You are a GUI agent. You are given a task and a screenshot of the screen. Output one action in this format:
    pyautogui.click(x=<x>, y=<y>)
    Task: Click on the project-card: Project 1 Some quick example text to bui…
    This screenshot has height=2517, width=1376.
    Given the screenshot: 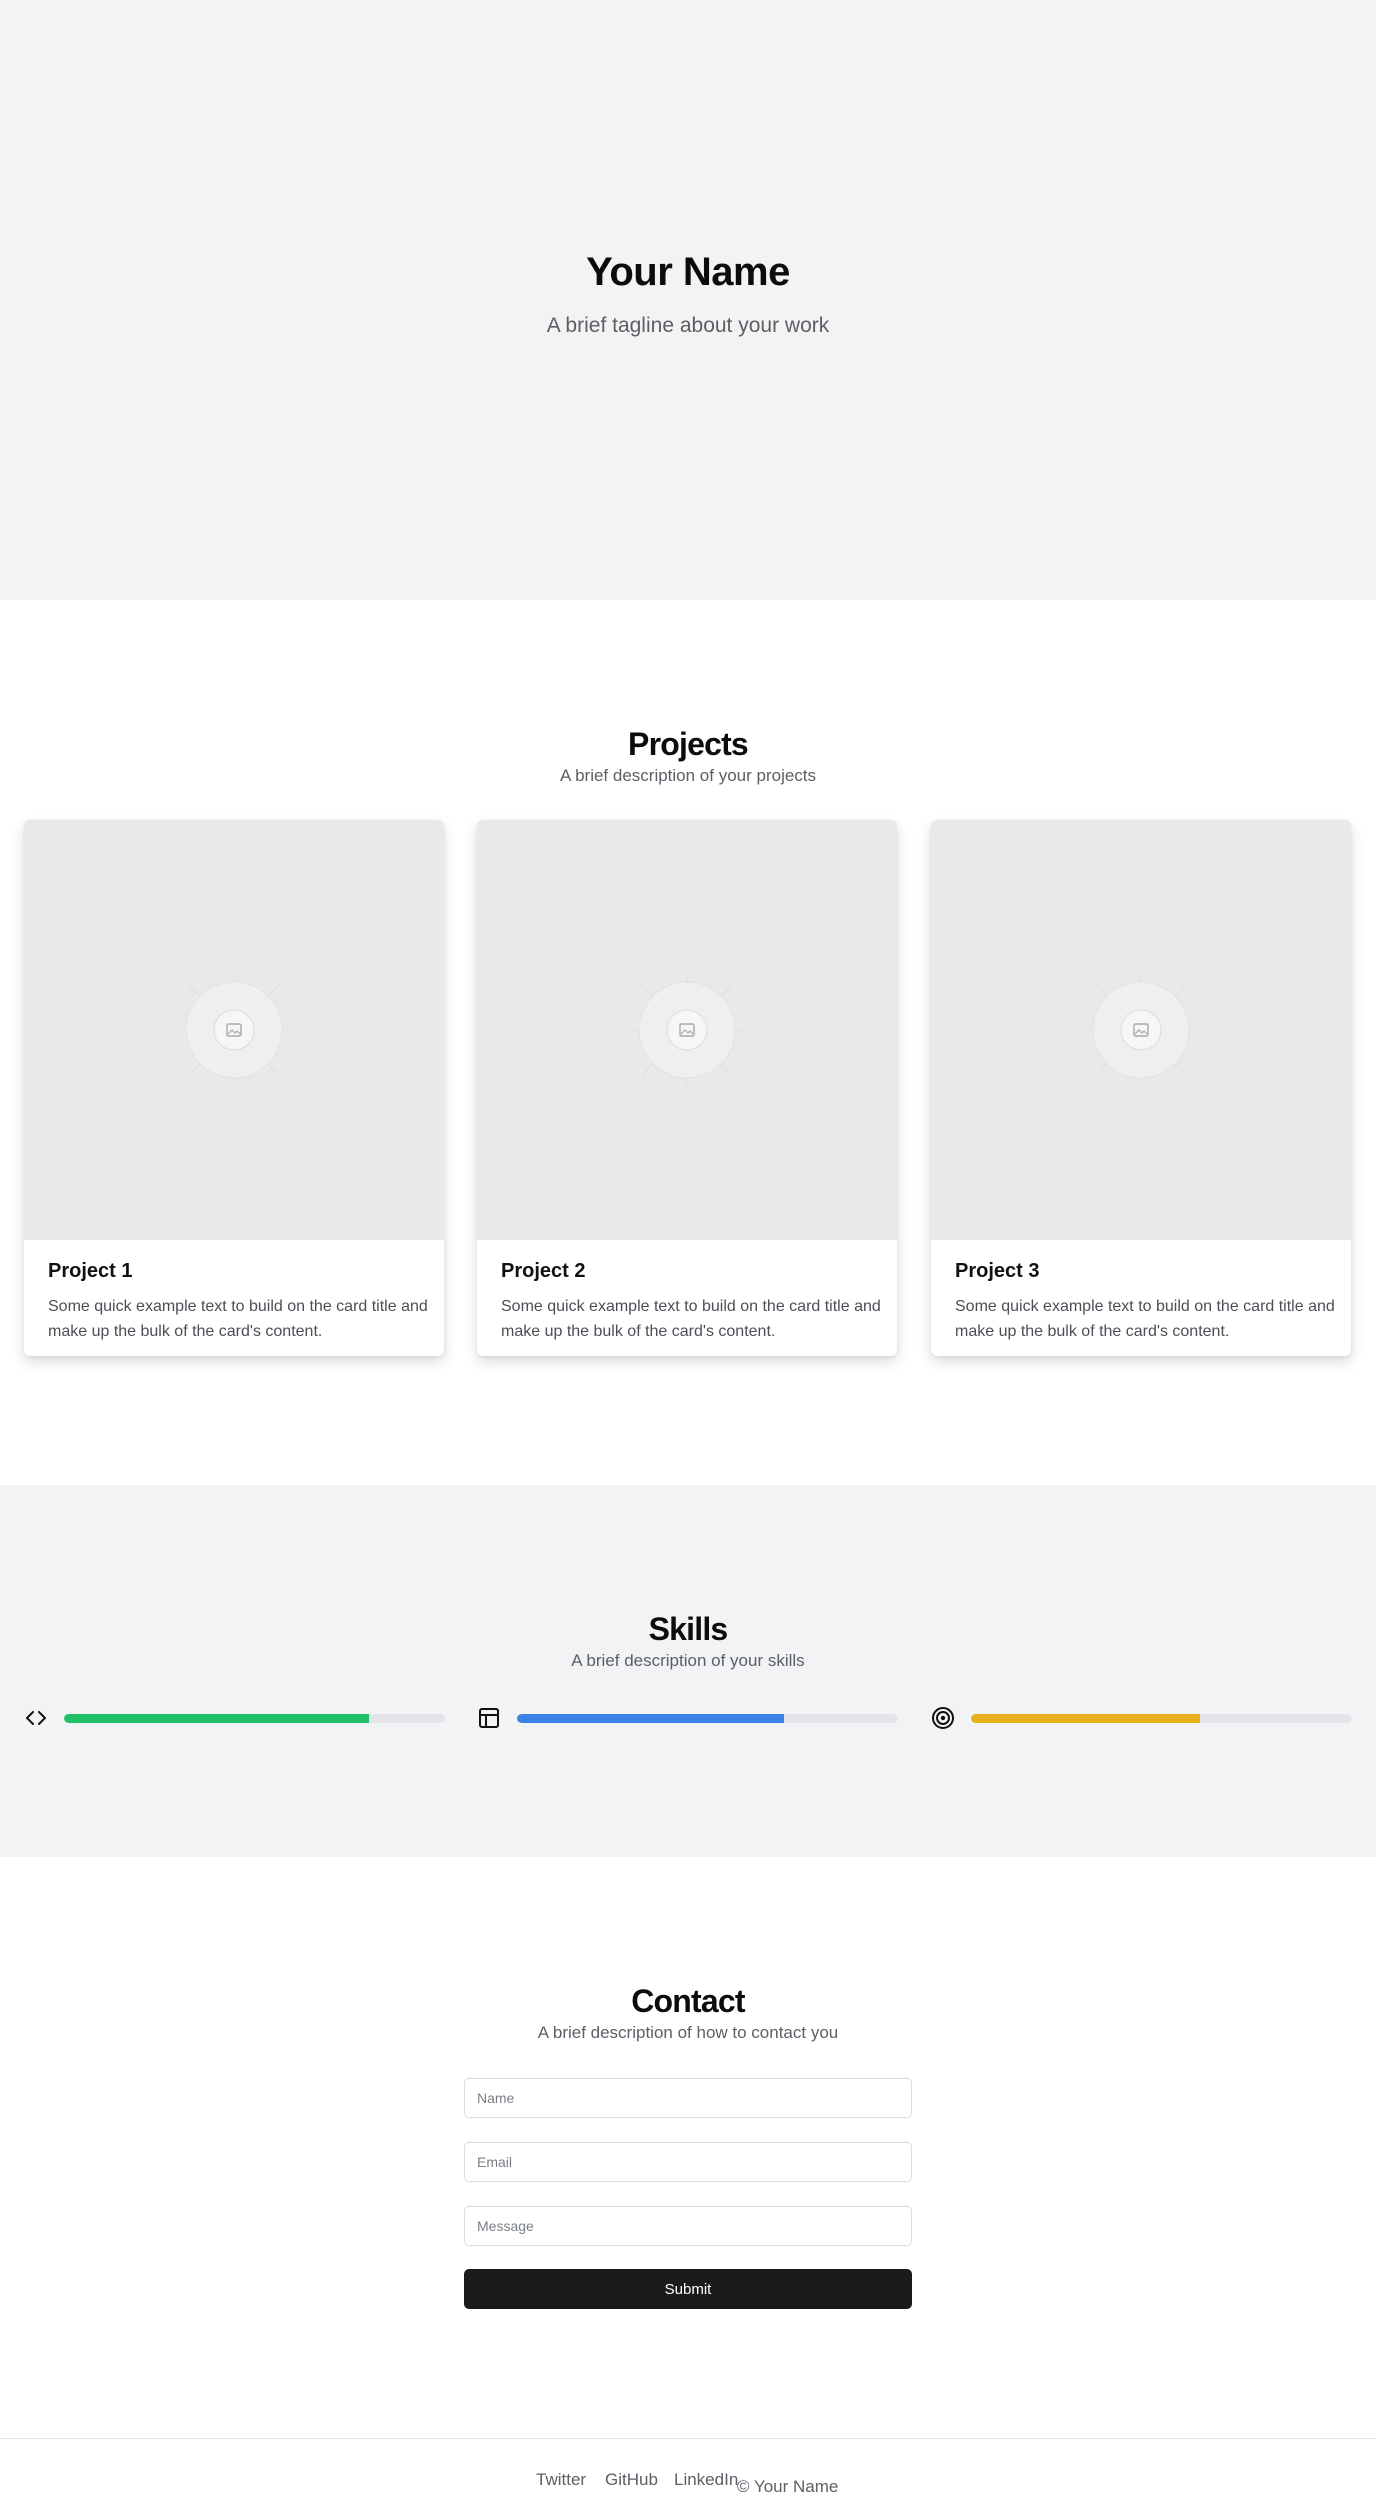 What is the action you would take?
    pyautogui.click(x=234, y=1088)
    